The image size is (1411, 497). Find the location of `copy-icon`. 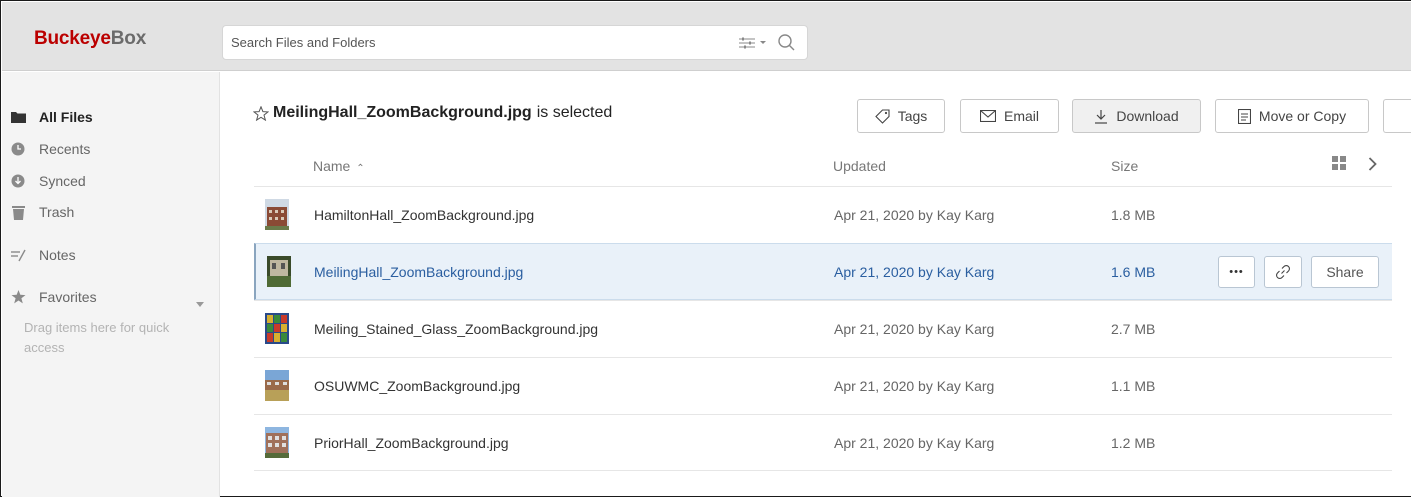

copy-icon is located at coordinates (1244, 116).